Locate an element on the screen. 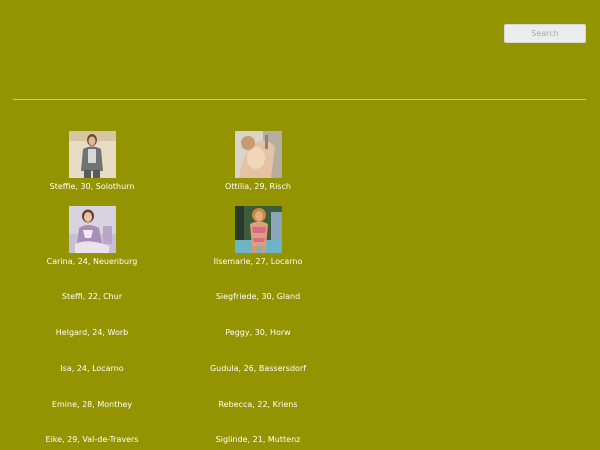  profile-card: Siglinde, 21, Muttenz is located at coordinates (258, 440).